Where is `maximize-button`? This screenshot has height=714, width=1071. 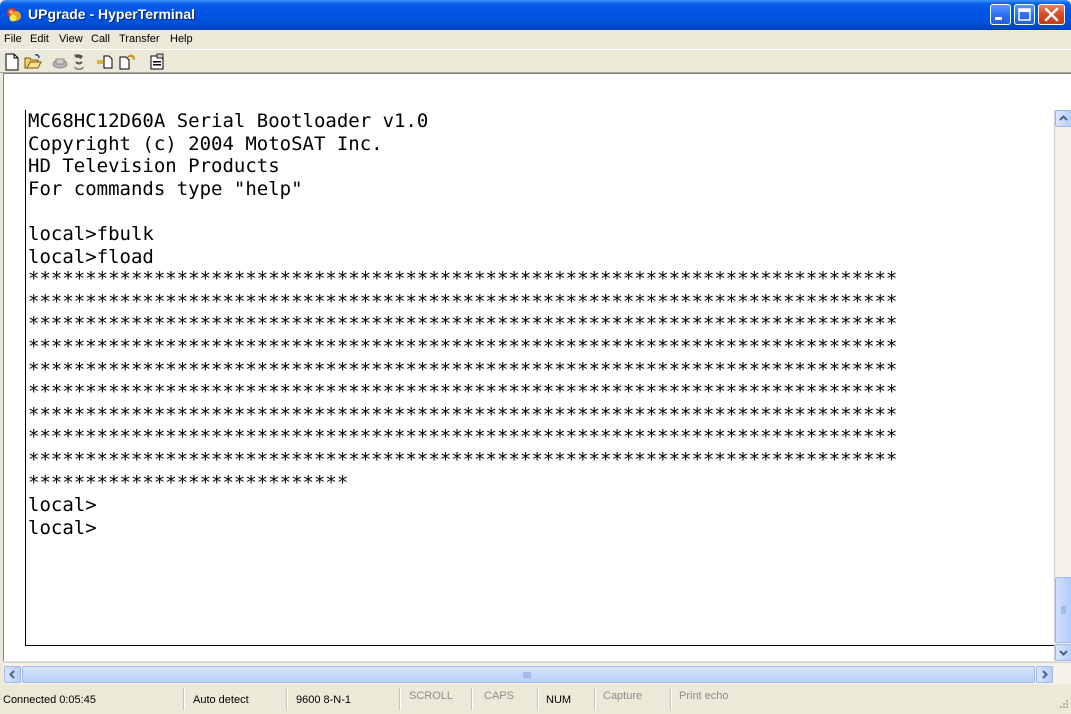 maximize-button is located at coordinates (1024, 14).